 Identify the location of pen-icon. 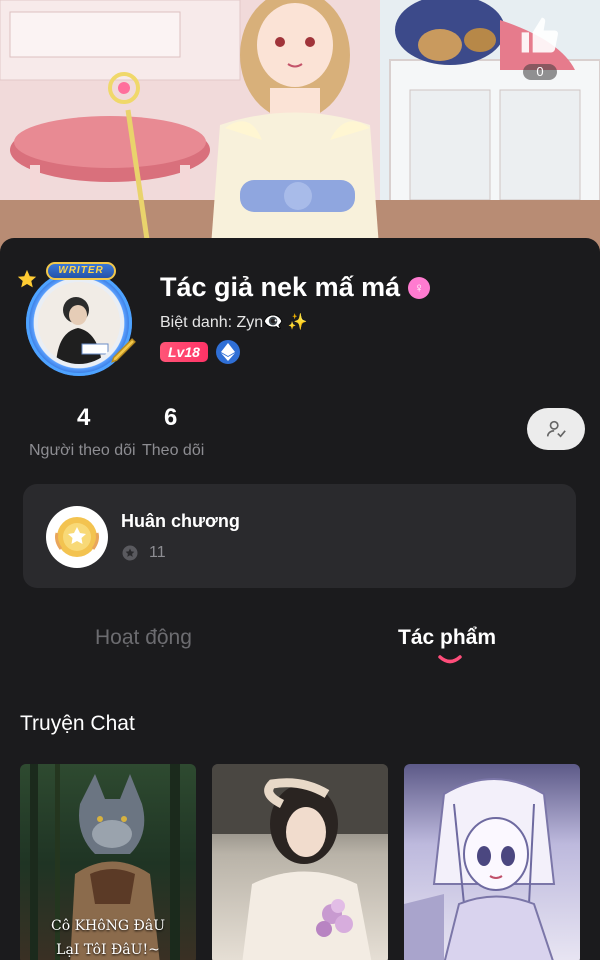
(123, 350).